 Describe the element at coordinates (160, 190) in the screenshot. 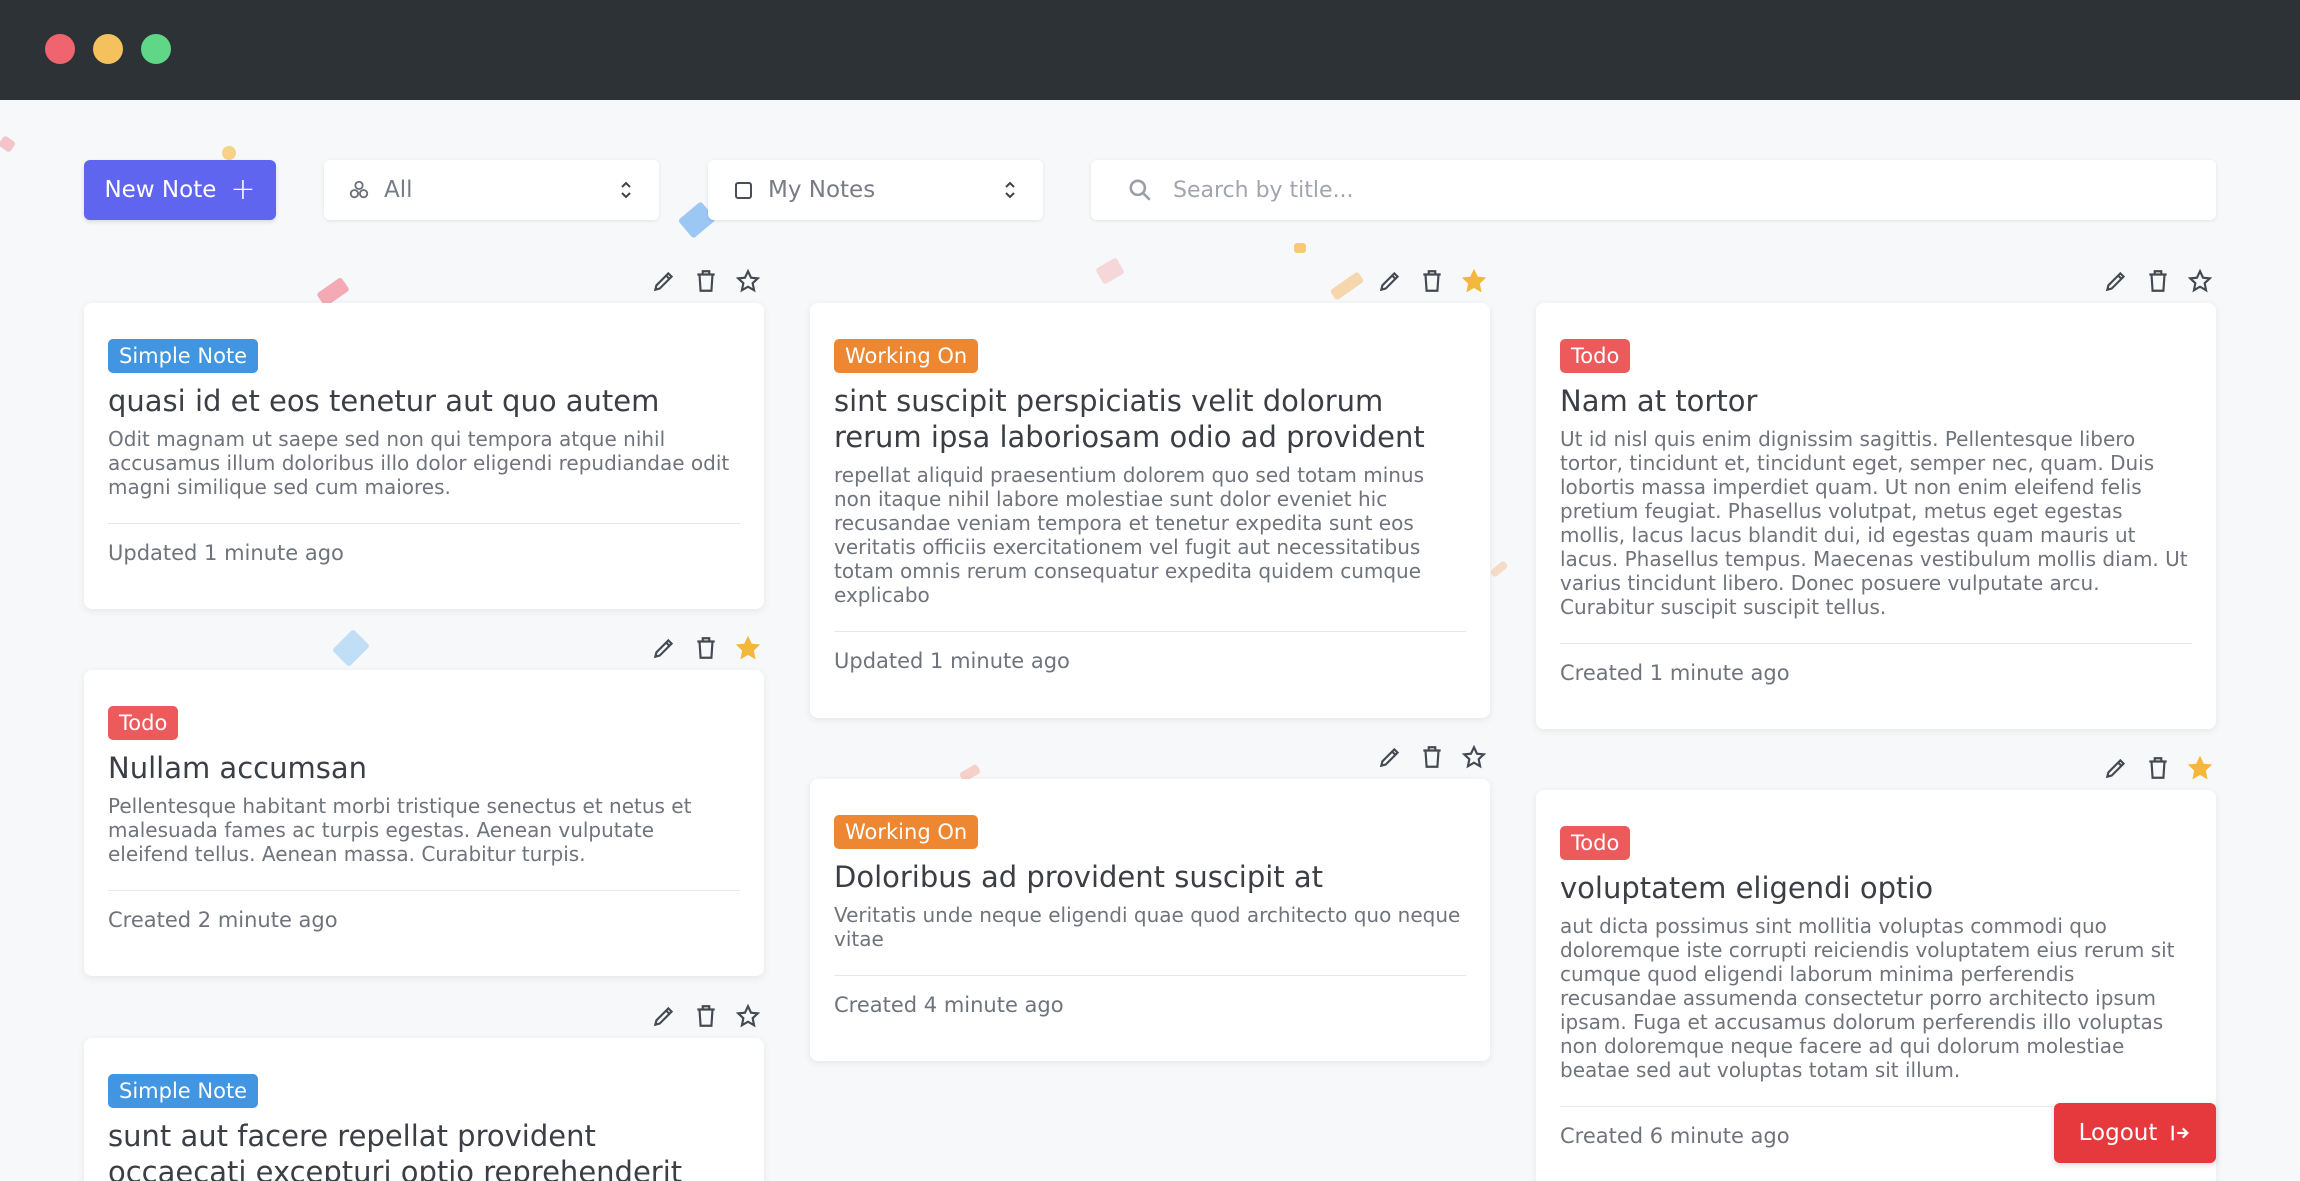

I see `new-note-label: New Note` at that location.